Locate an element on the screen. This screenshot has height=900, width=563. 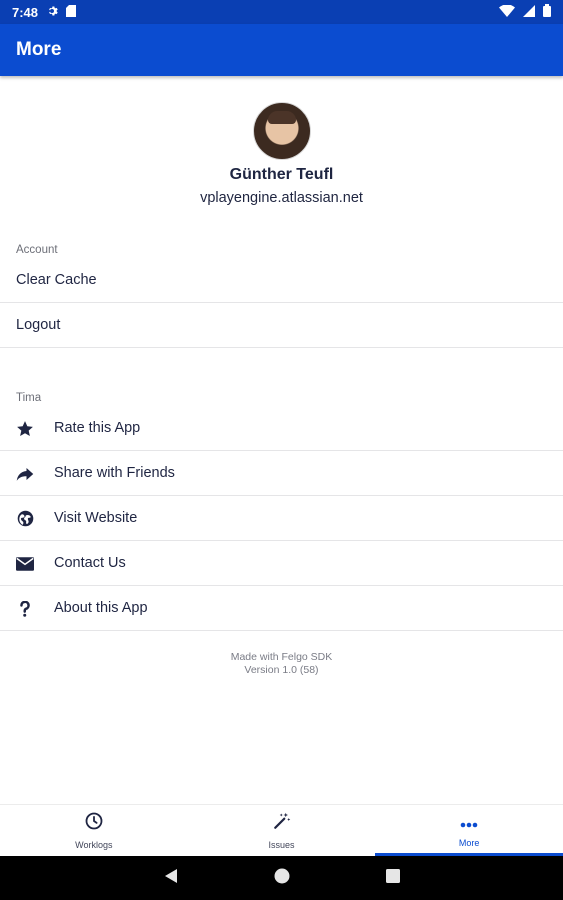
magic-wand-icon is located at coordinates (282, 823).